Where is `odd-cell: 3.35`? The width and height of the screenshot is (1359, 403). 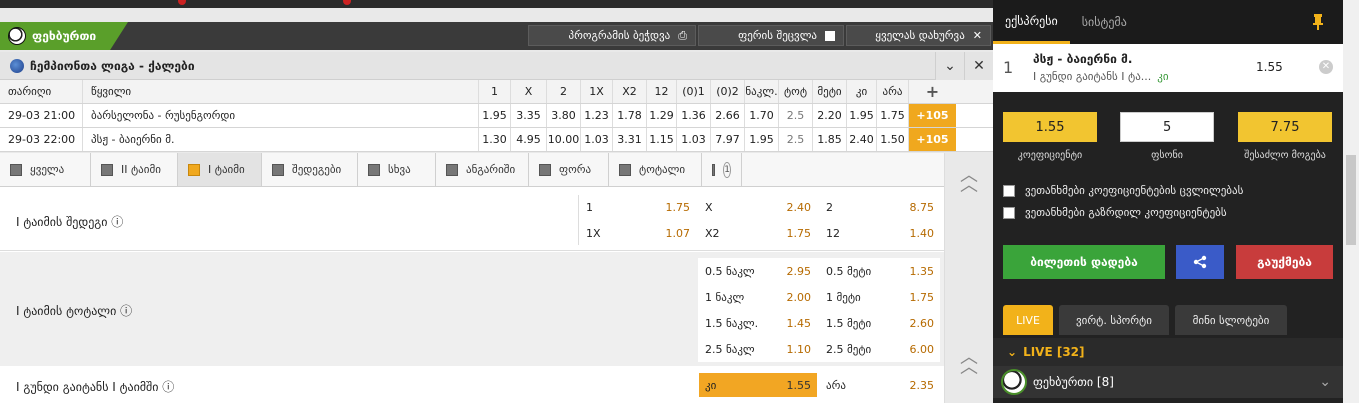 odd-cell: 3.35 is located at coordinates (528, 115).